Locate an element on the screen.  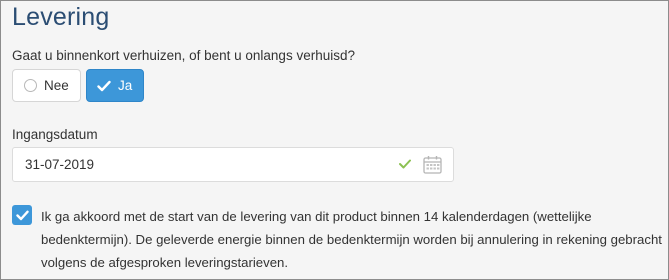
option-nee-label: Nee is located at coordinates (56, 85).